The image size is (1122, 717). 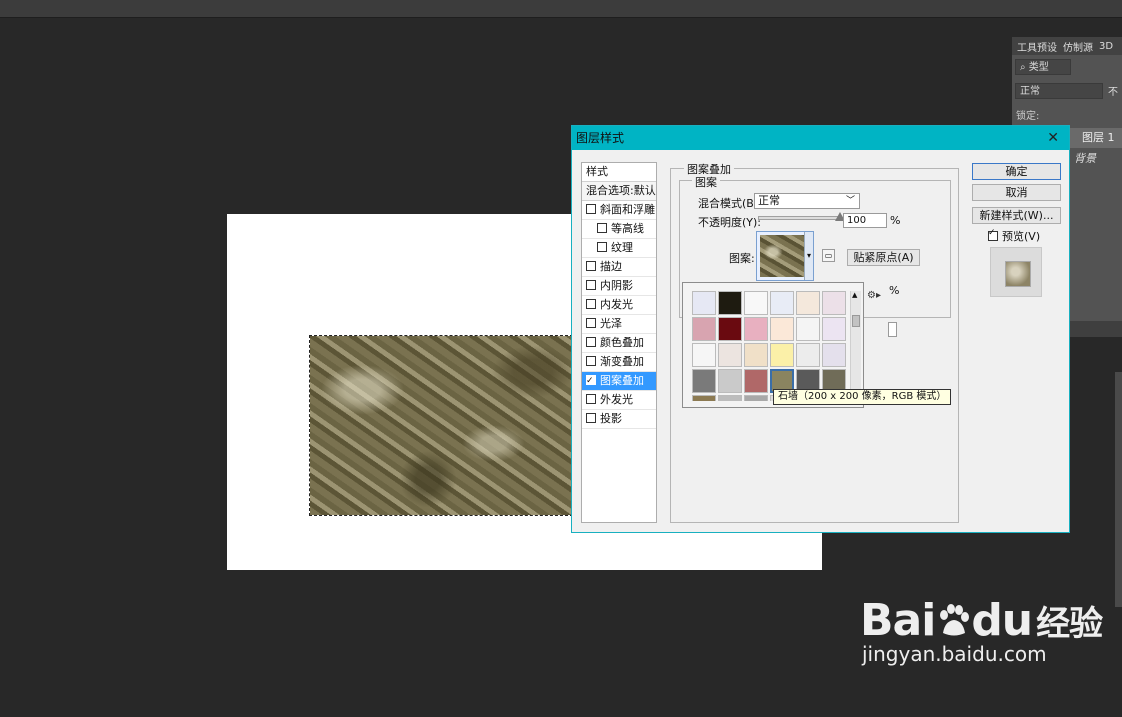 What do you see at coordinates (441, 425) in the screenshot?
I see `pattern-filled-selection` at bounding box center [441, 425].